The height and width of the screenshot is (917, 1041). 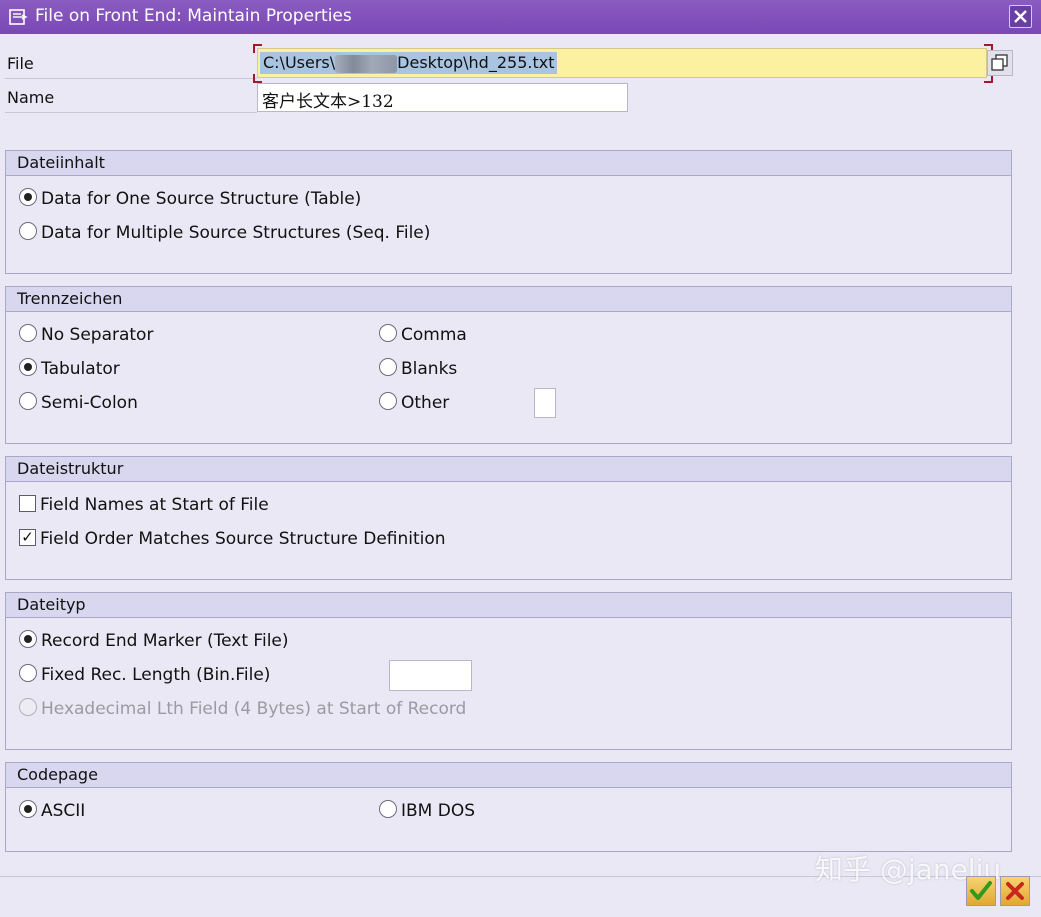 I want to click on group-title: Dateityp, so click(x=508, y=605).